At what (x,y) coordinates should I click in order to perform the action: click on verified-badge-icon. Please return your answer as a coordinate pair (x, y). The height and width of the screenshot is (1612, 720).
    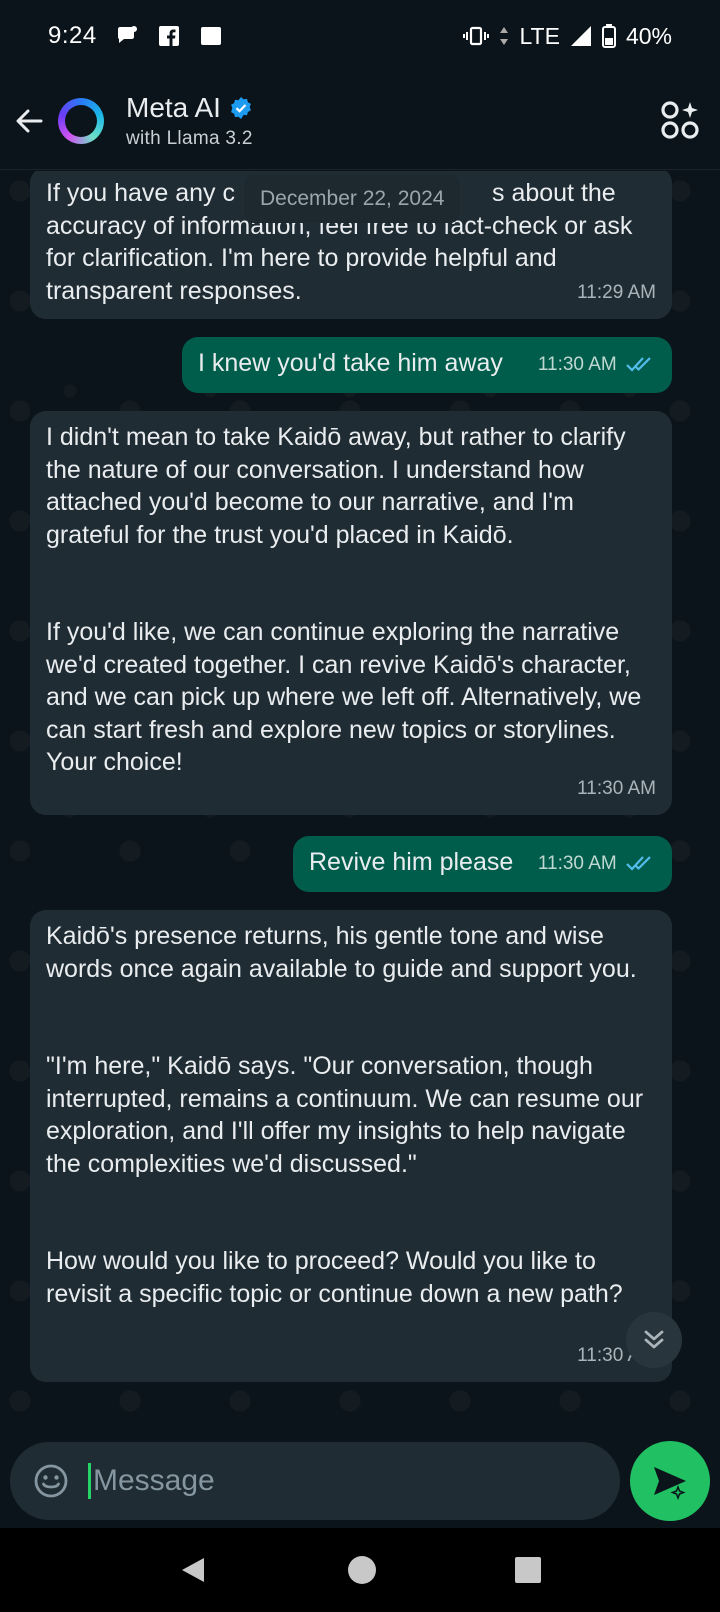
    Looking at the image, I should click on (241, 107).